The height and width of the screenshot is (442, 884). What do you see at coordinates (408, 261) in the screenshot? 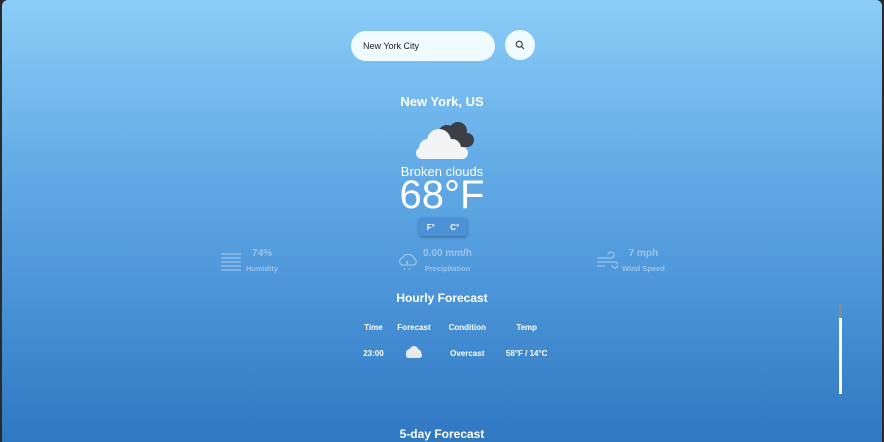
I see `precipitation-icon` at bounding box center [408, 261].